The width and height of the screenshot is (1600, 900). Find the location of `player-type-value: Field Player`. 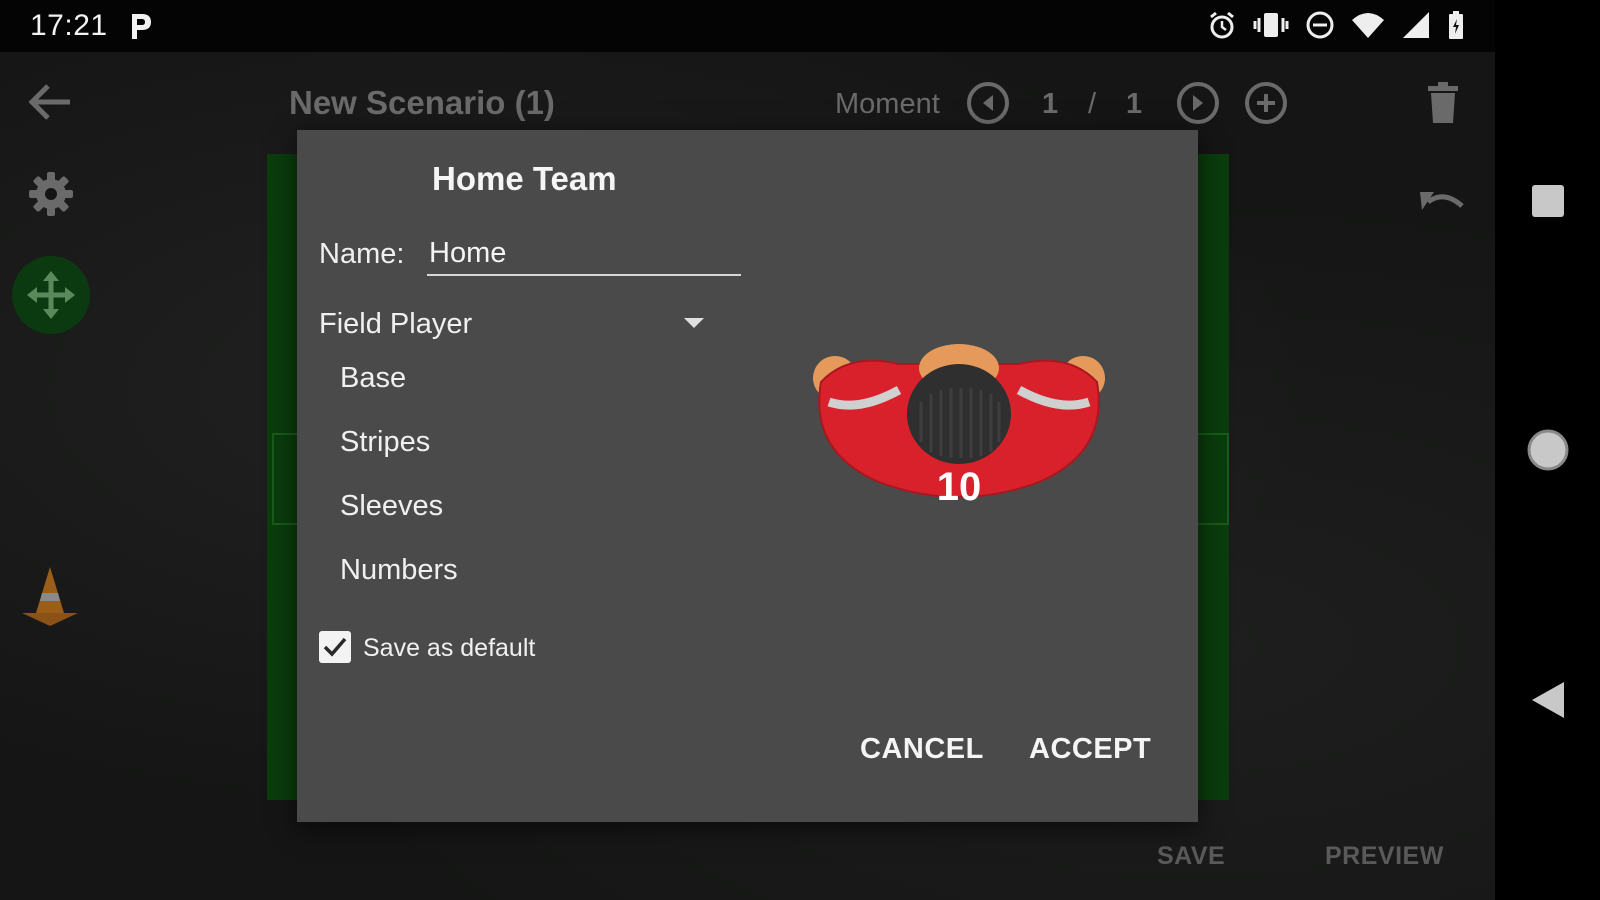

player-type-value: Field Player is located at coordinates (396, 324).